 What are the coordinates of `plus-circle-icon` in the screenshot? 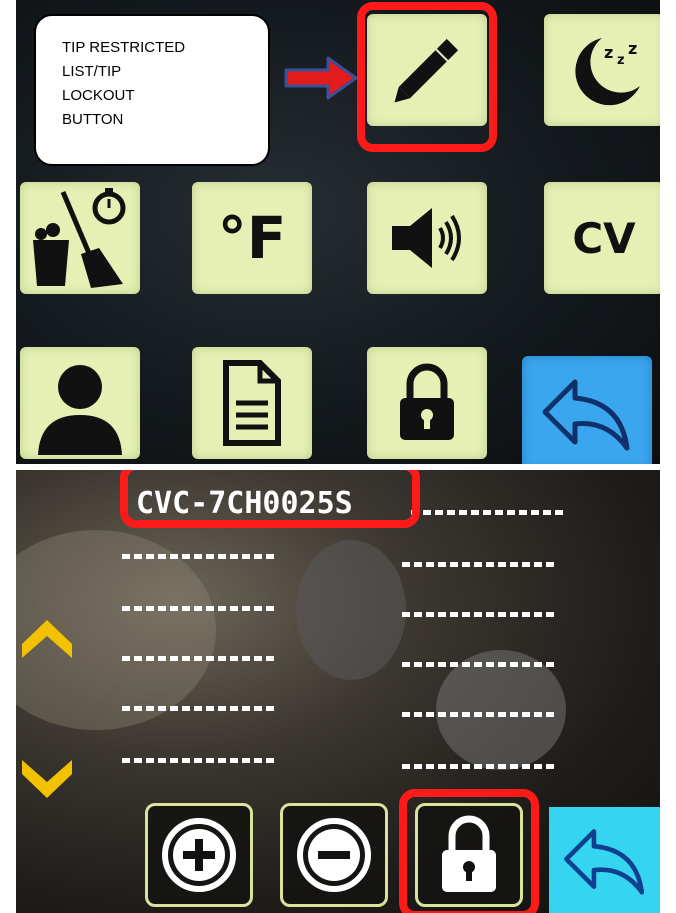 It's located at (199, 855).